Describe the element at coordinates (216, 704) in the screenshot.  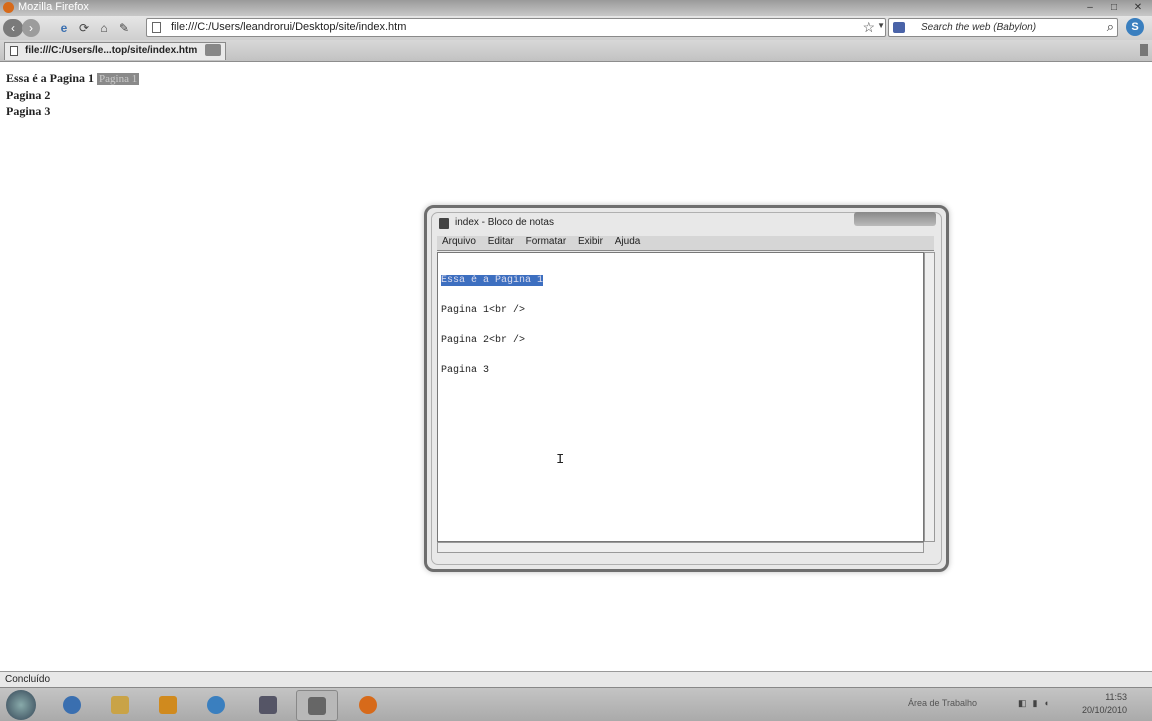
I see `taskbar-skype` at that location.